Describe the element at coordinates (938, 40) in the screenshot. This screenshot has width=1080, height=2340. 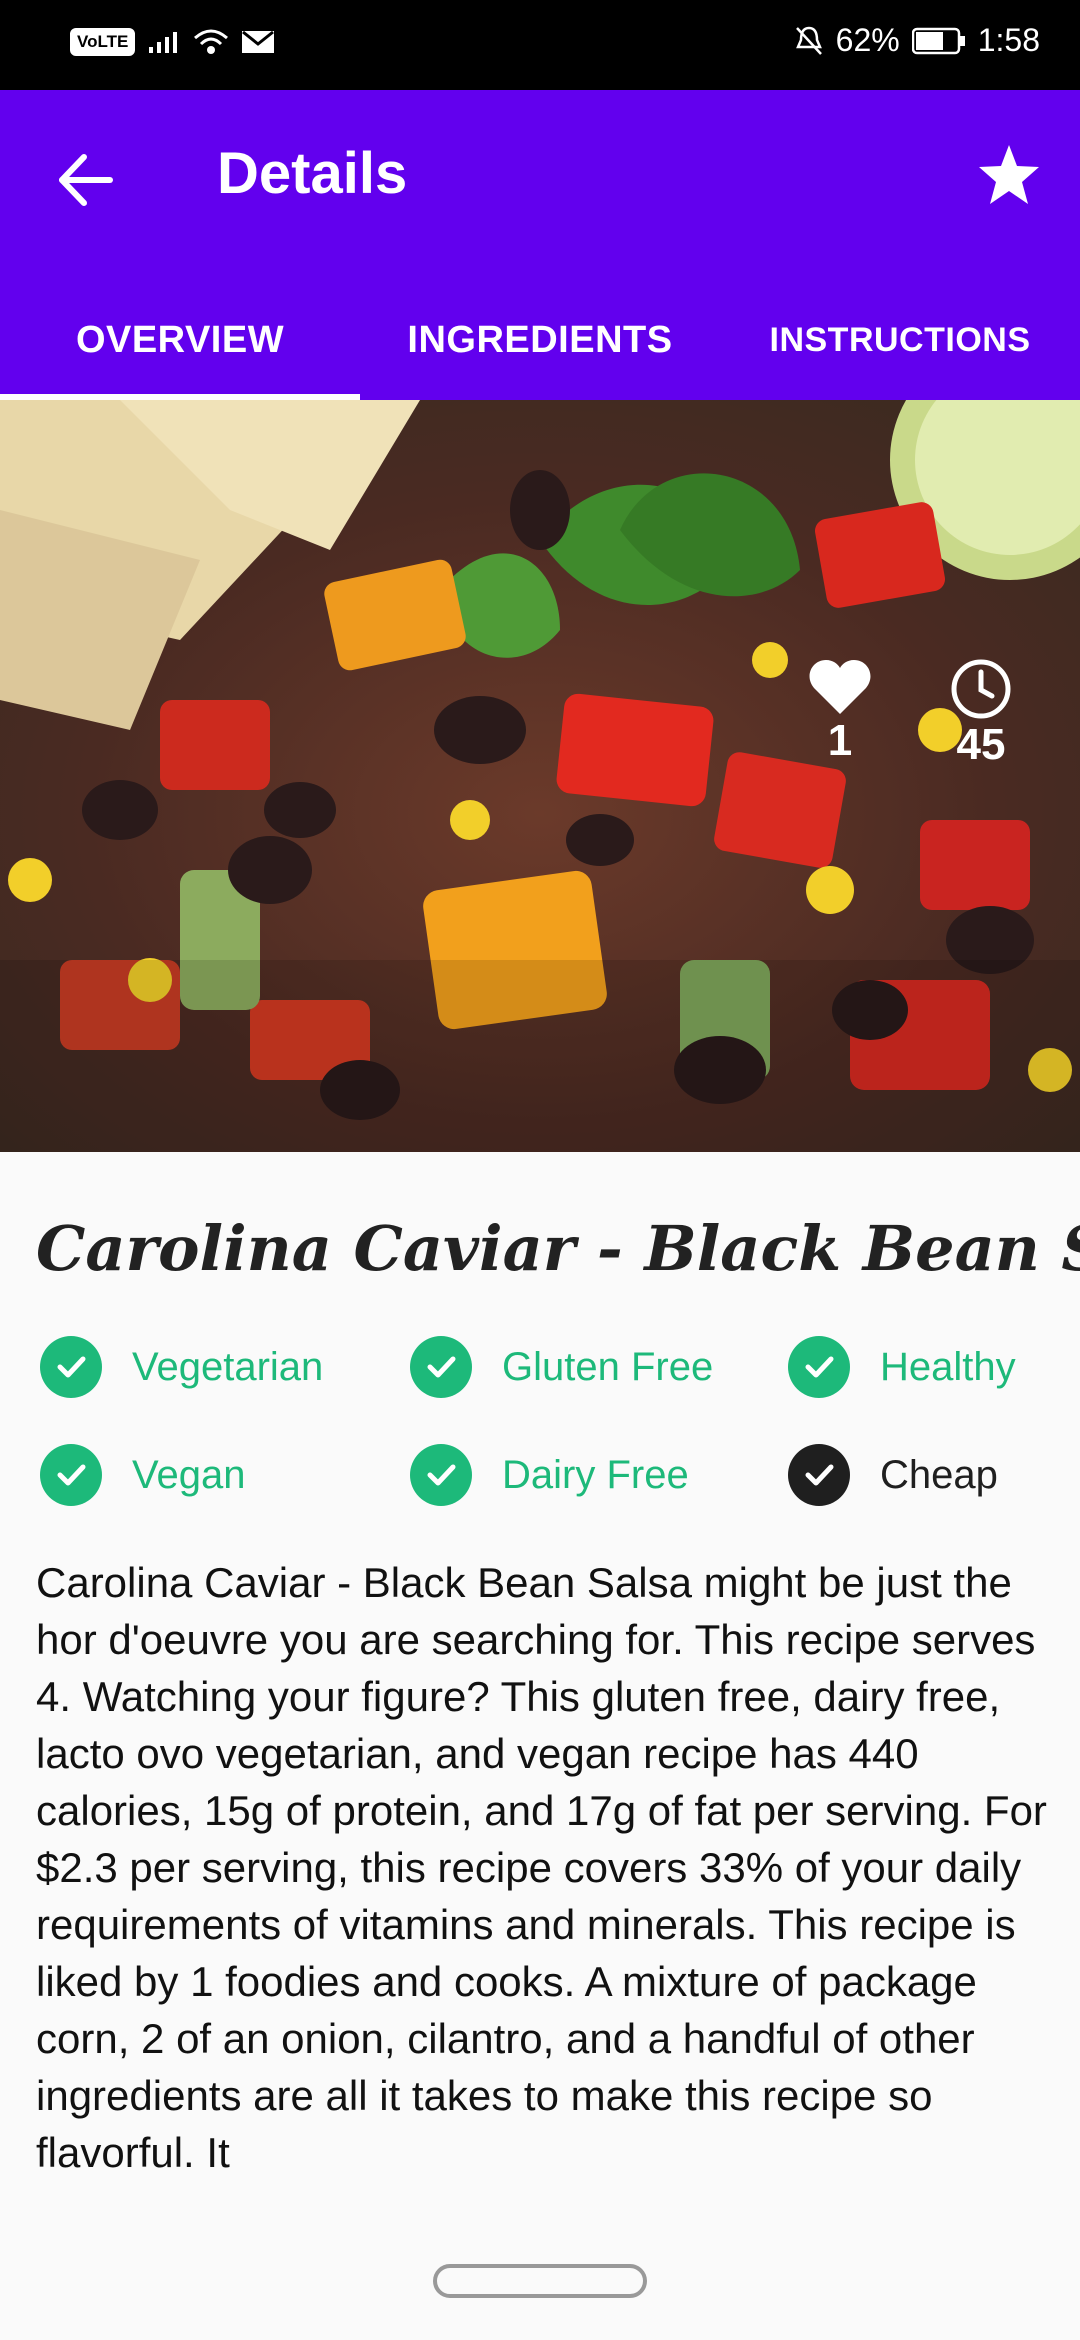
I see `battery-icon` at that location.